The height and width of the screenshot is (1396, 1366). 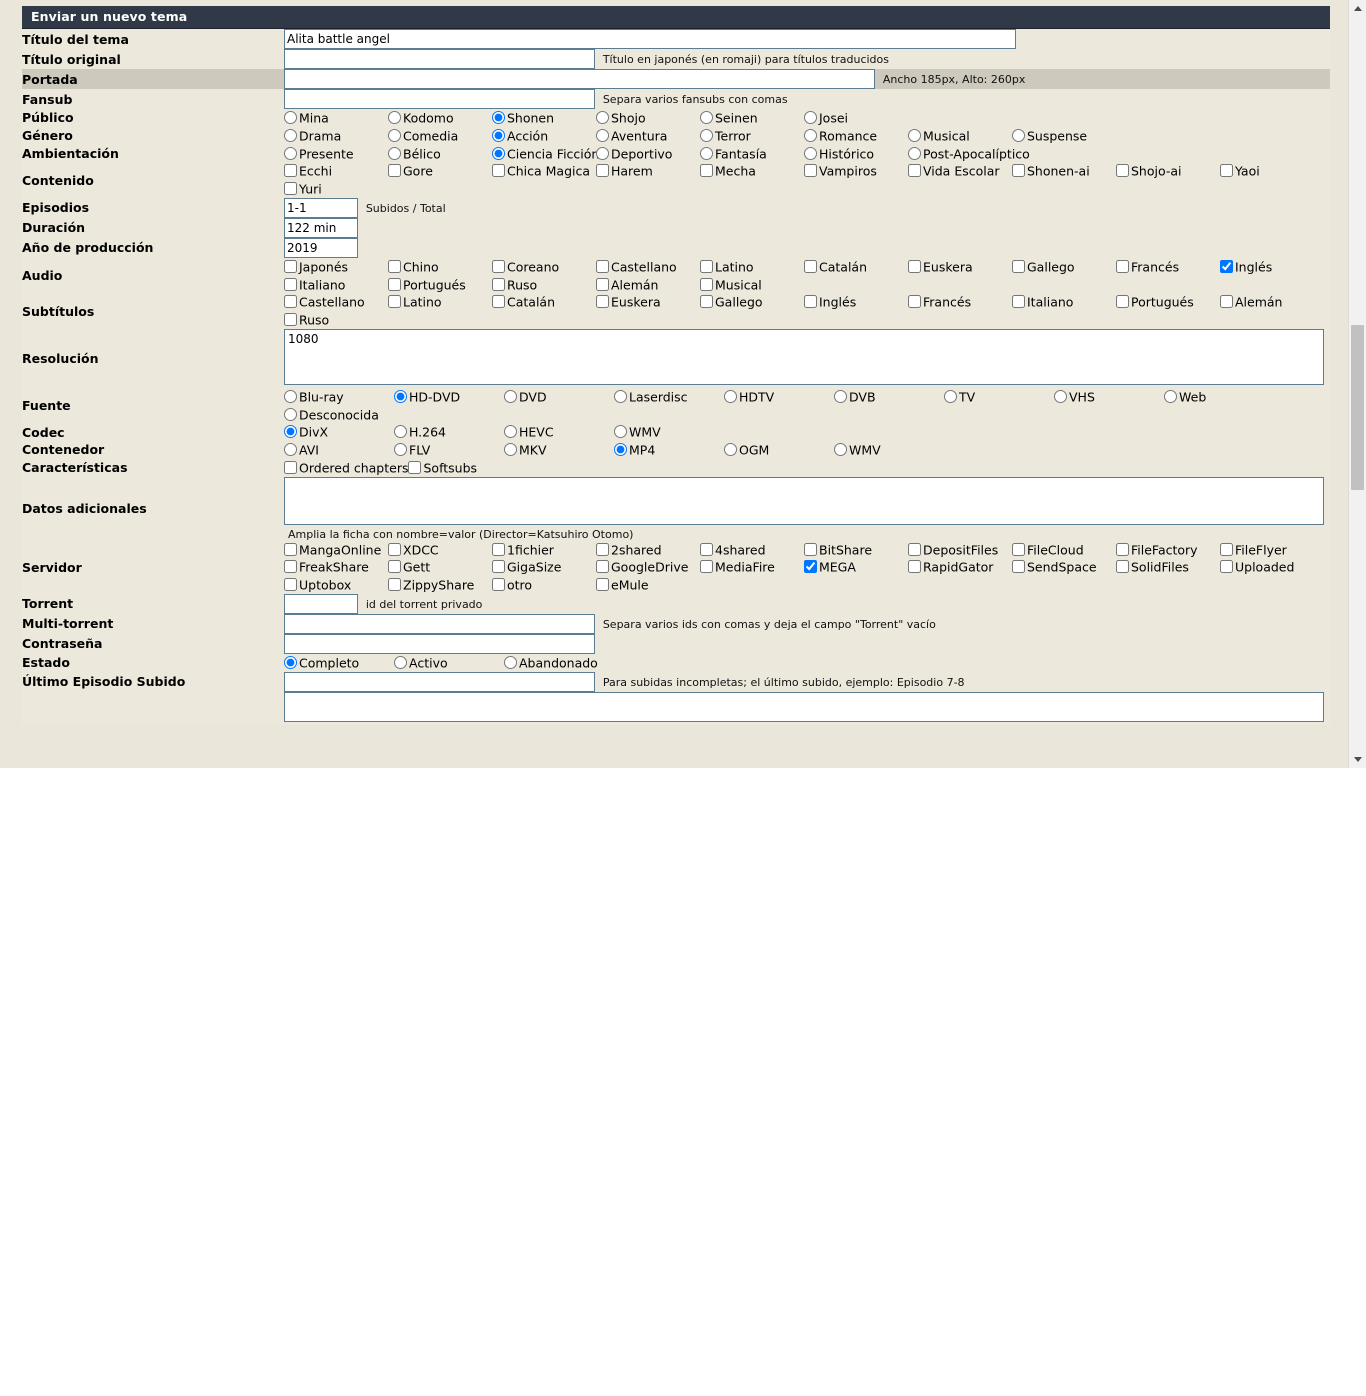 What do you see at coordinates (856, 136) in the screenshot?
I see `genero-options-item: Romance` at bounding box center [856, 136].